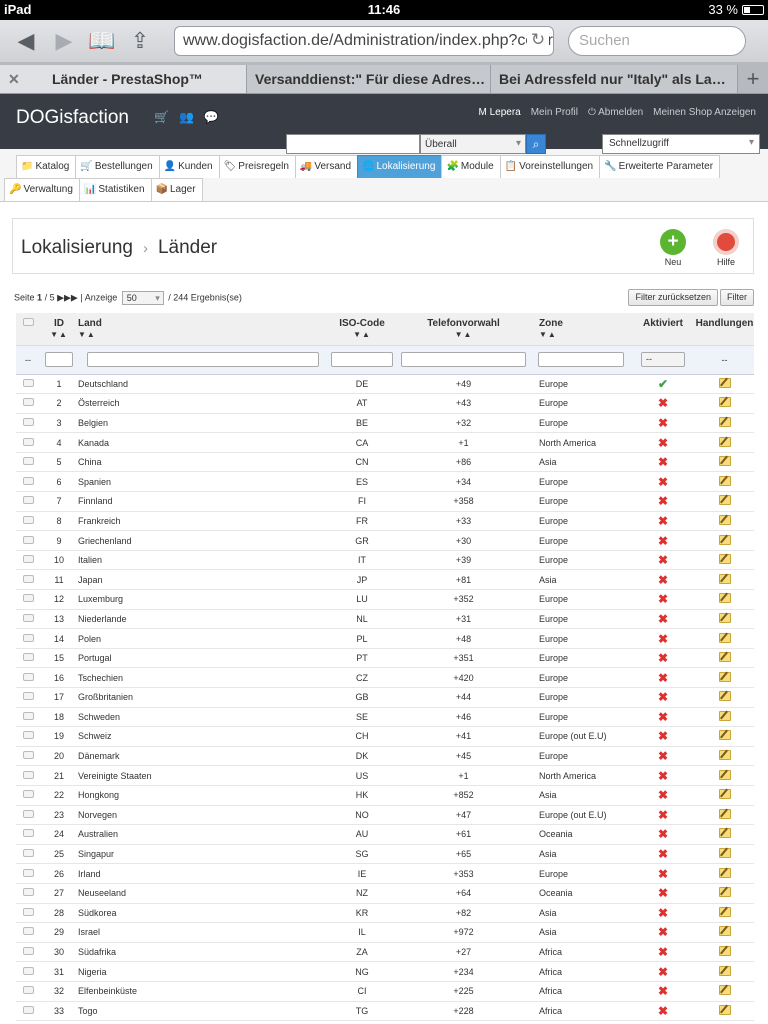  I want to click on new-button: + Neu, so click(673, 248).